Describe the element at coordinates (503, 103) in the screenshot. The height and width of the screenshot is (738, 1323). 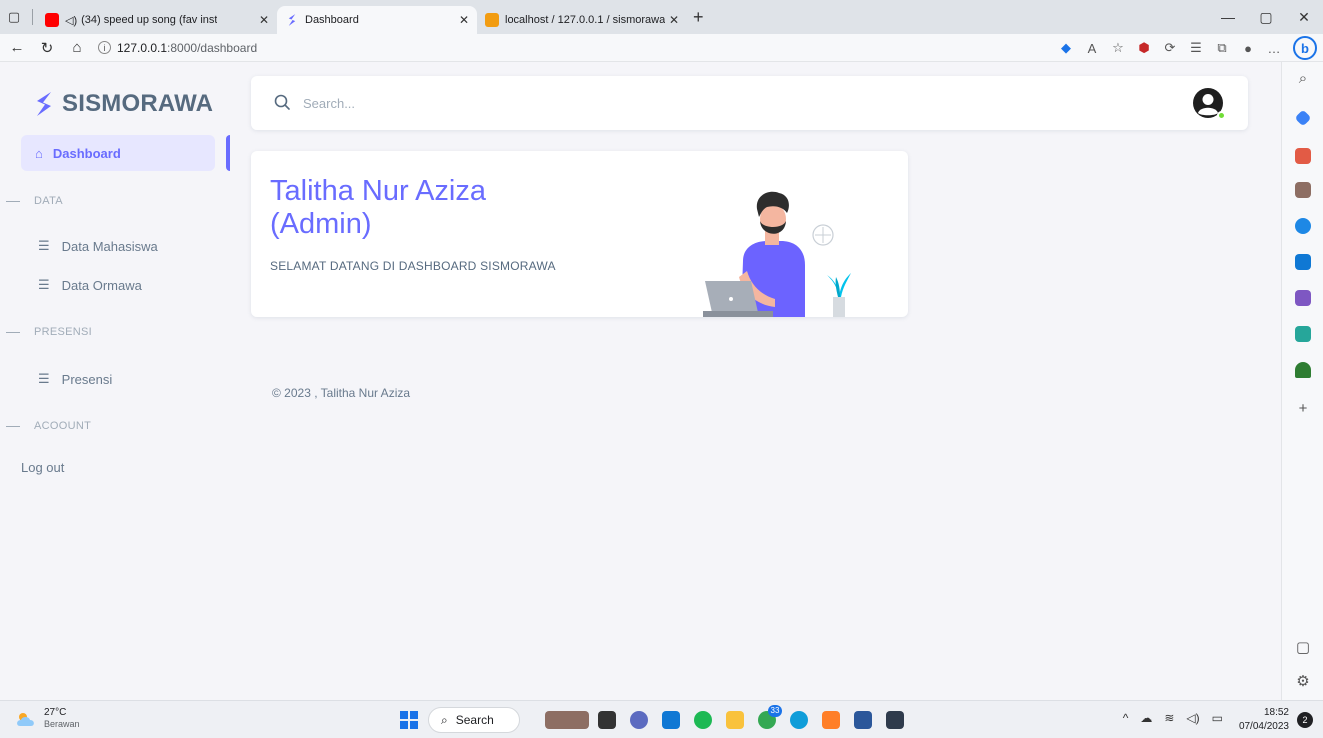
I see `search-input` at that location.